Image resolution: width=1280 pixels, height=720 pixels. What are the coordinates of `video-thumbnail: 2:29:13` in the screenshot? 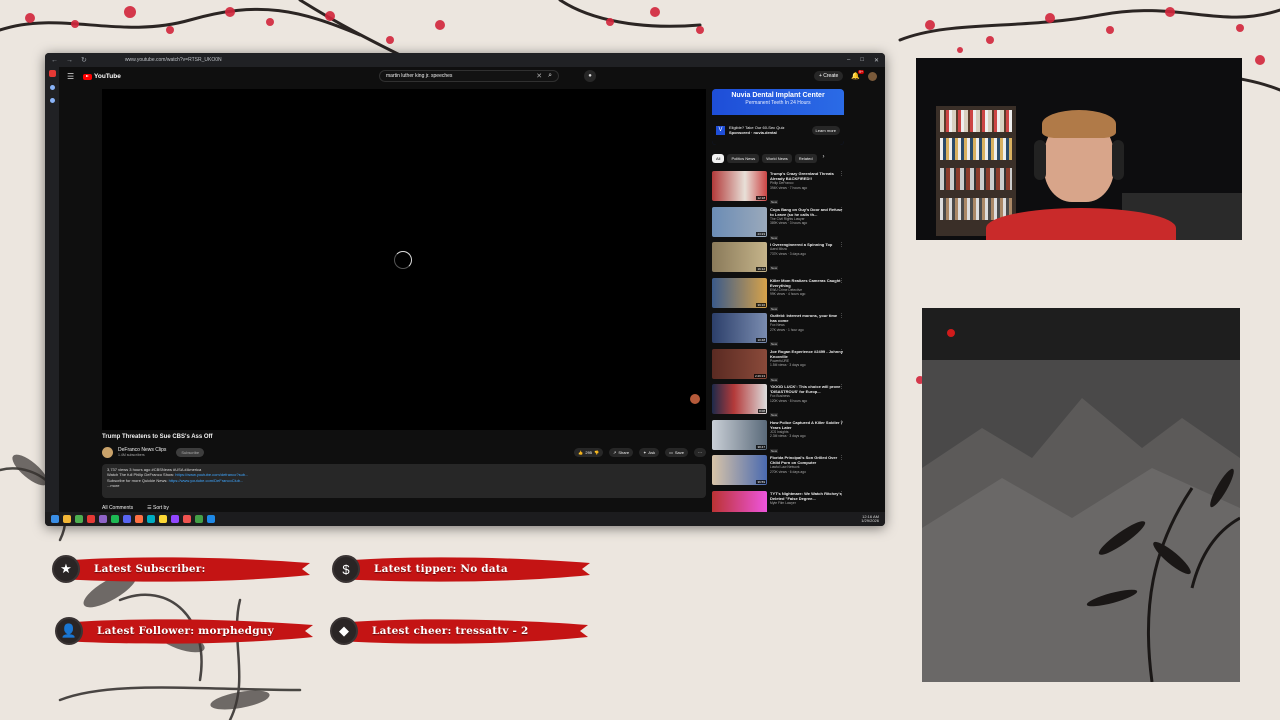 It's located at (739, 363).